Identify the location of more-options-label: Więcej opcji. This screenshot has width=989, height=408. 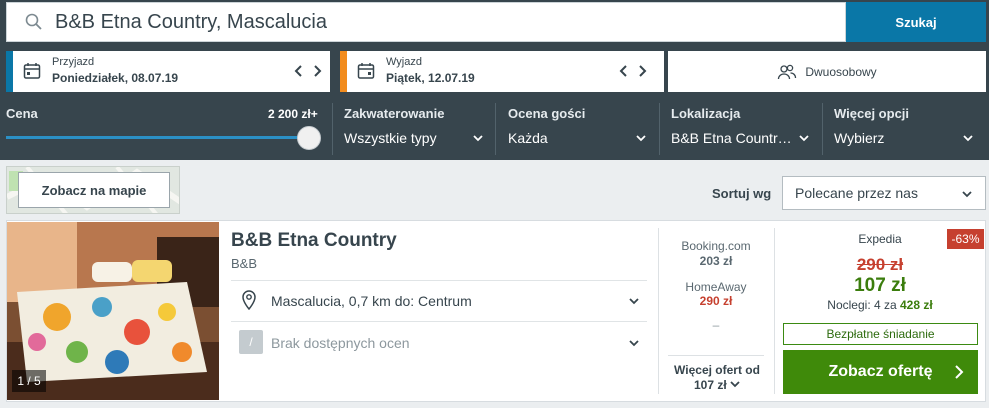
(872, 113).